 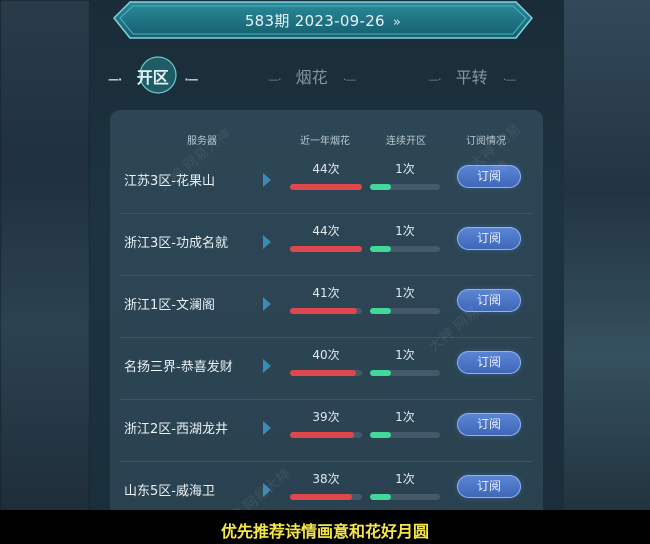 What do you see at coordinates (176, 429) in the screenshot?
I see `server-name: 浙江2区-西湖龙井` at bounding box center [176, 429].